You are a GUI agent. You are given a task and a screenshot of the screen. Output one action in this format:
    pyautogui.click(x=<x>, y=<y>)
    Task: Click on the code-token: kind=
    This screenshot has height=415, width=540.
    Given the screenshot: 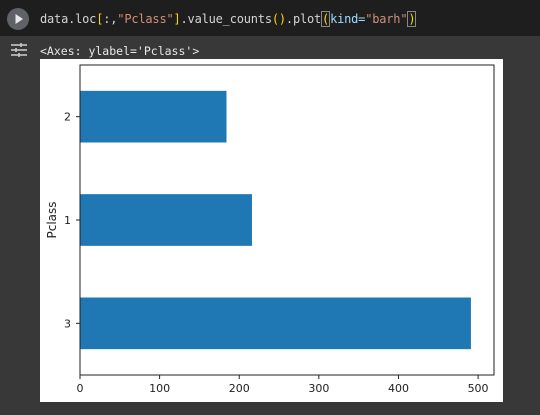 What is the action you would take?
    pyautogui.click(x=348, y=19)
    